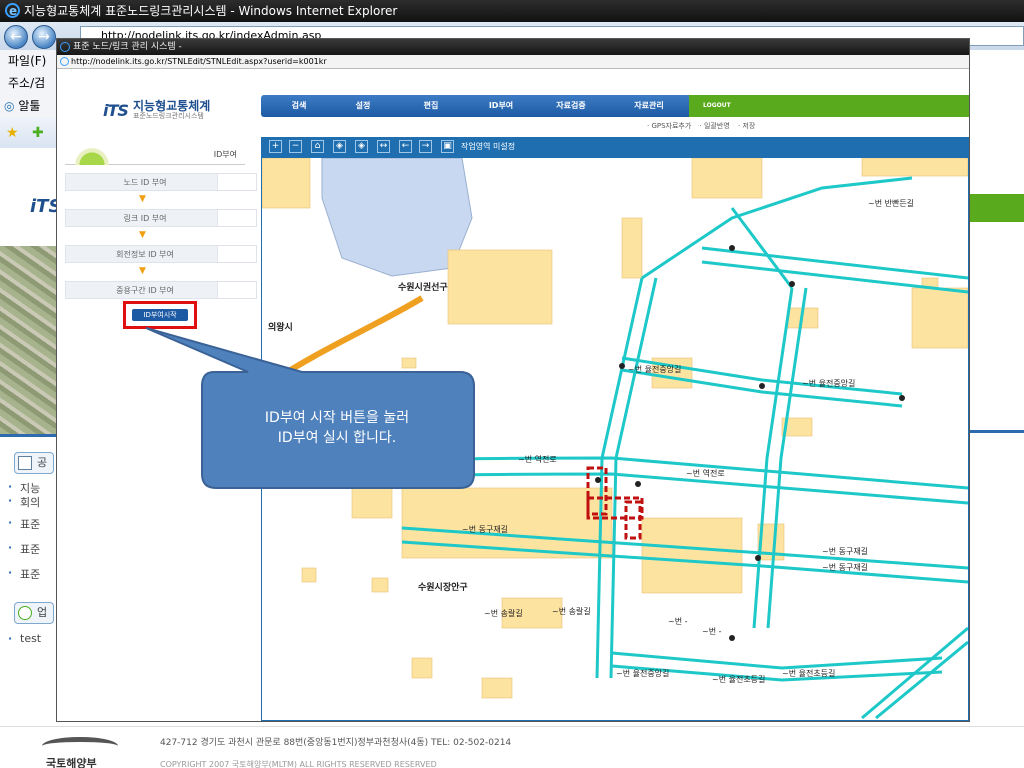 The width and height of the screenshot is (1024, 768). I want to click on callout-line-2: ID부여 실시 합니다., so click(337, 438).